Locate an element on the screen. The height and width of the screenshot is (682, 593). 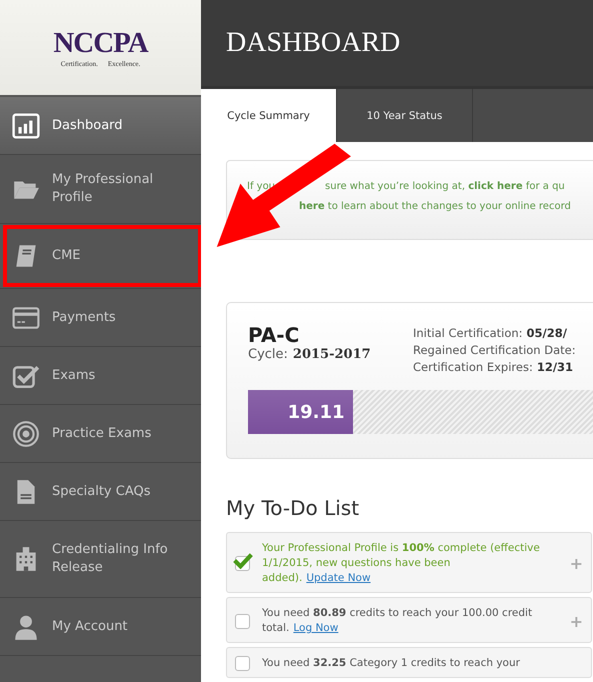
detail-label: Regained Certification Date: is located at coordinates (494, 350).